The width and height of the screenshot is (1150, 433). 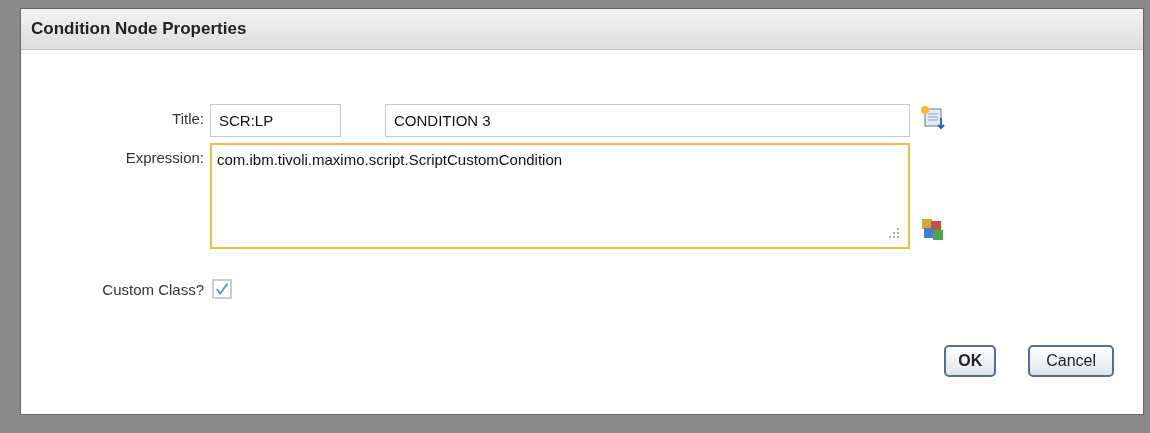 What do you see at coordinates (970, 361) in the screenshot?
I see `dialog-button: OK` at bounding box center [970, 361].